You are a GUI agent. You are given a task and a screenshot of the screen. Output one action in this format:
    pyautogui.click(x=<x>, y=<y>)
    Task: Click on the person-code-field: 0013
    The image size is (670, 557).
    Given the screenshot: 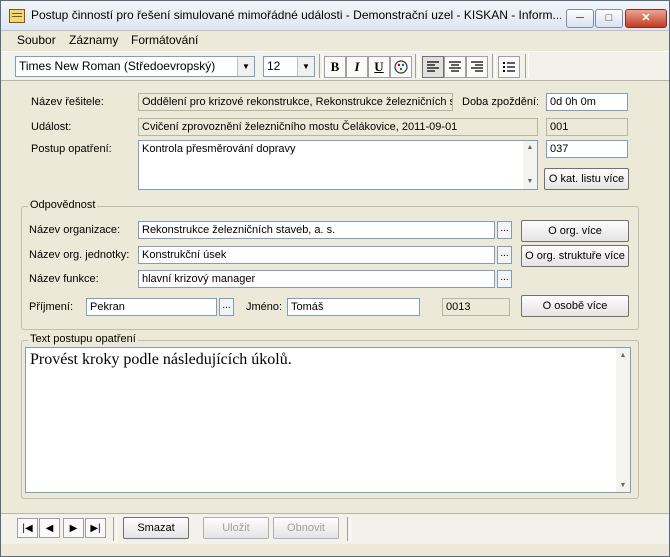 What is the action you would take?
    pyautogui.click(x=476, y=307)
    